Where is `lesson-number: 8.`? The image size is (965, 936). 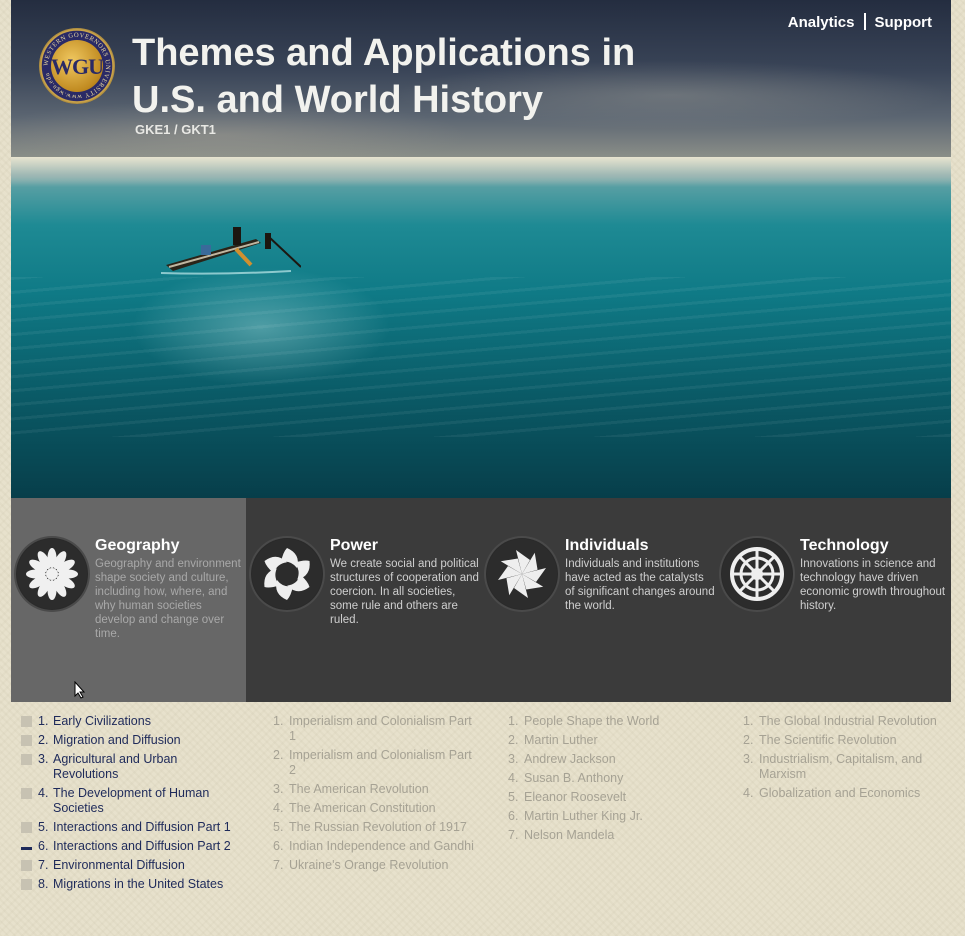 lesson-number: 8. is located at coordinates (43, 884).